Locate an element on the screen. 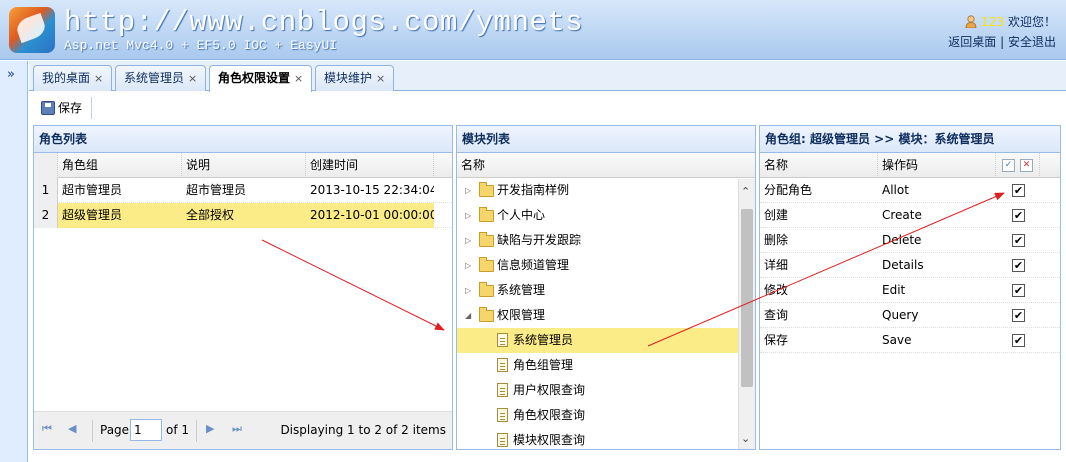 The height and width of the screenshot is (462, 1066). row-number: 2 is located at coordinates (46, 215).